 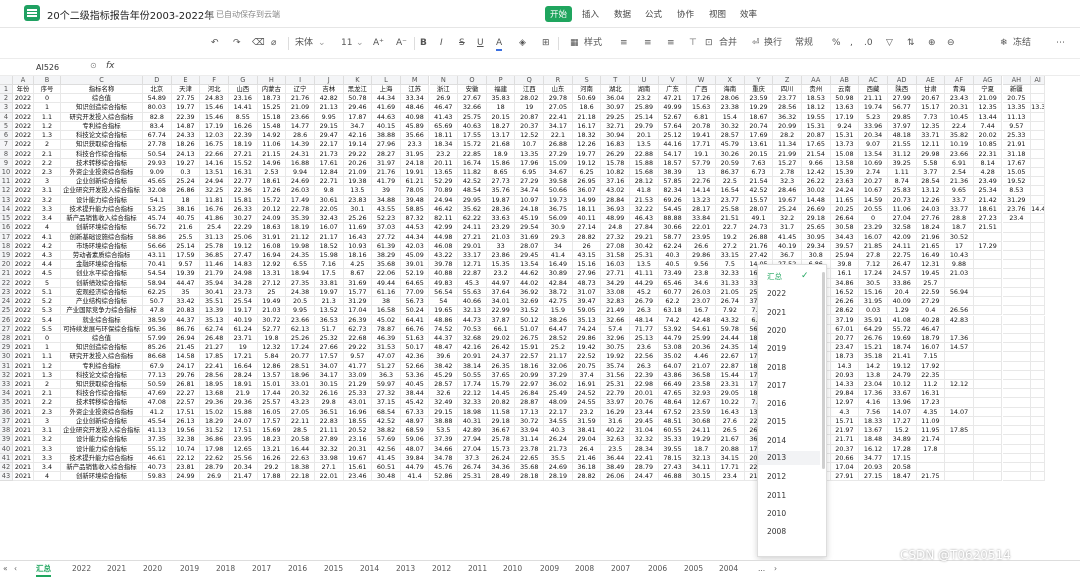 What do you see at coordinates (902, 329) in the screenshot?
I see `table-cell: 55.72` at bounding box center [902, 329].